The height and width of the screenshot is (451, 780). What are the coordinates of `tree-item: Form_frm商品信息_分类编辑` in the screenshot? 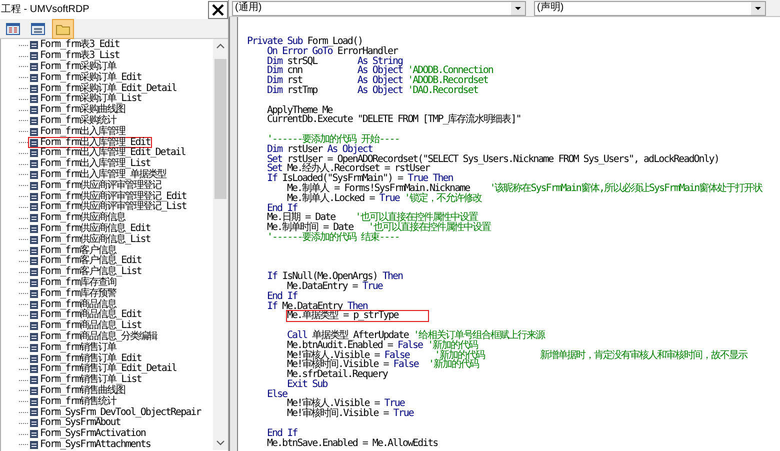 It's located at (94, 337).